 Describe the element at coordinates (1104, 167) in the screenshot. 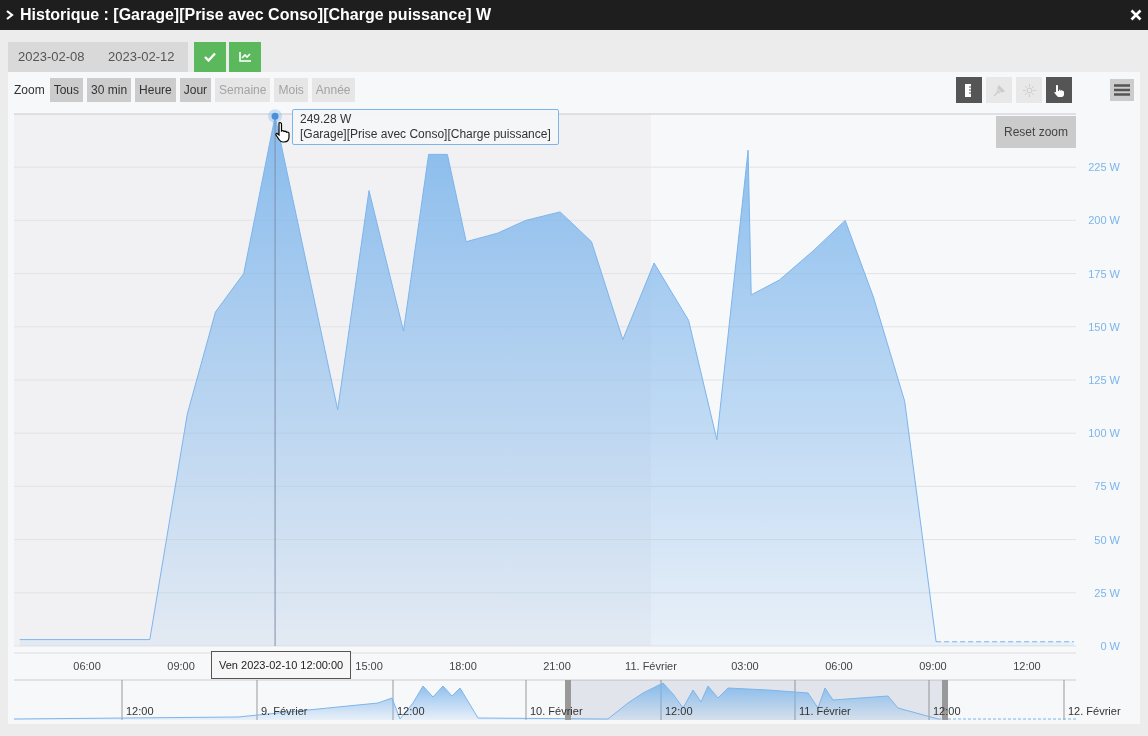

I see `y-axis-label: 225 W` at that location.